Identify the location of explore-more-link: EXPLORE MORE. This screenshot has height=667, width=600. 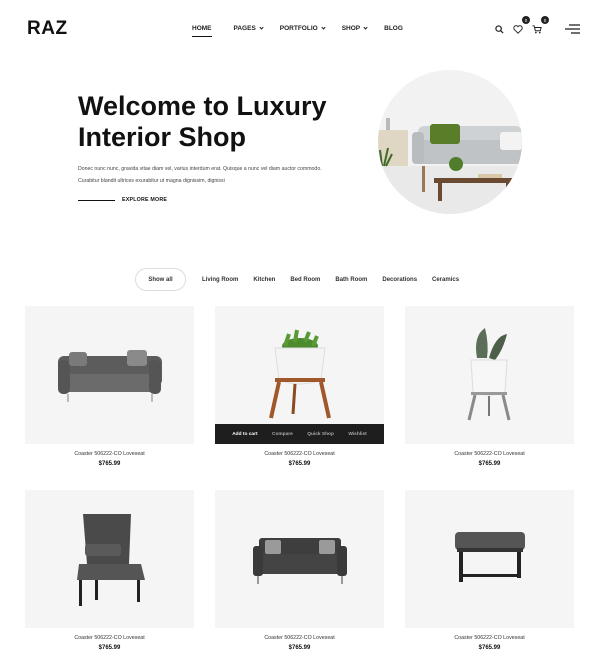
(122, 200).